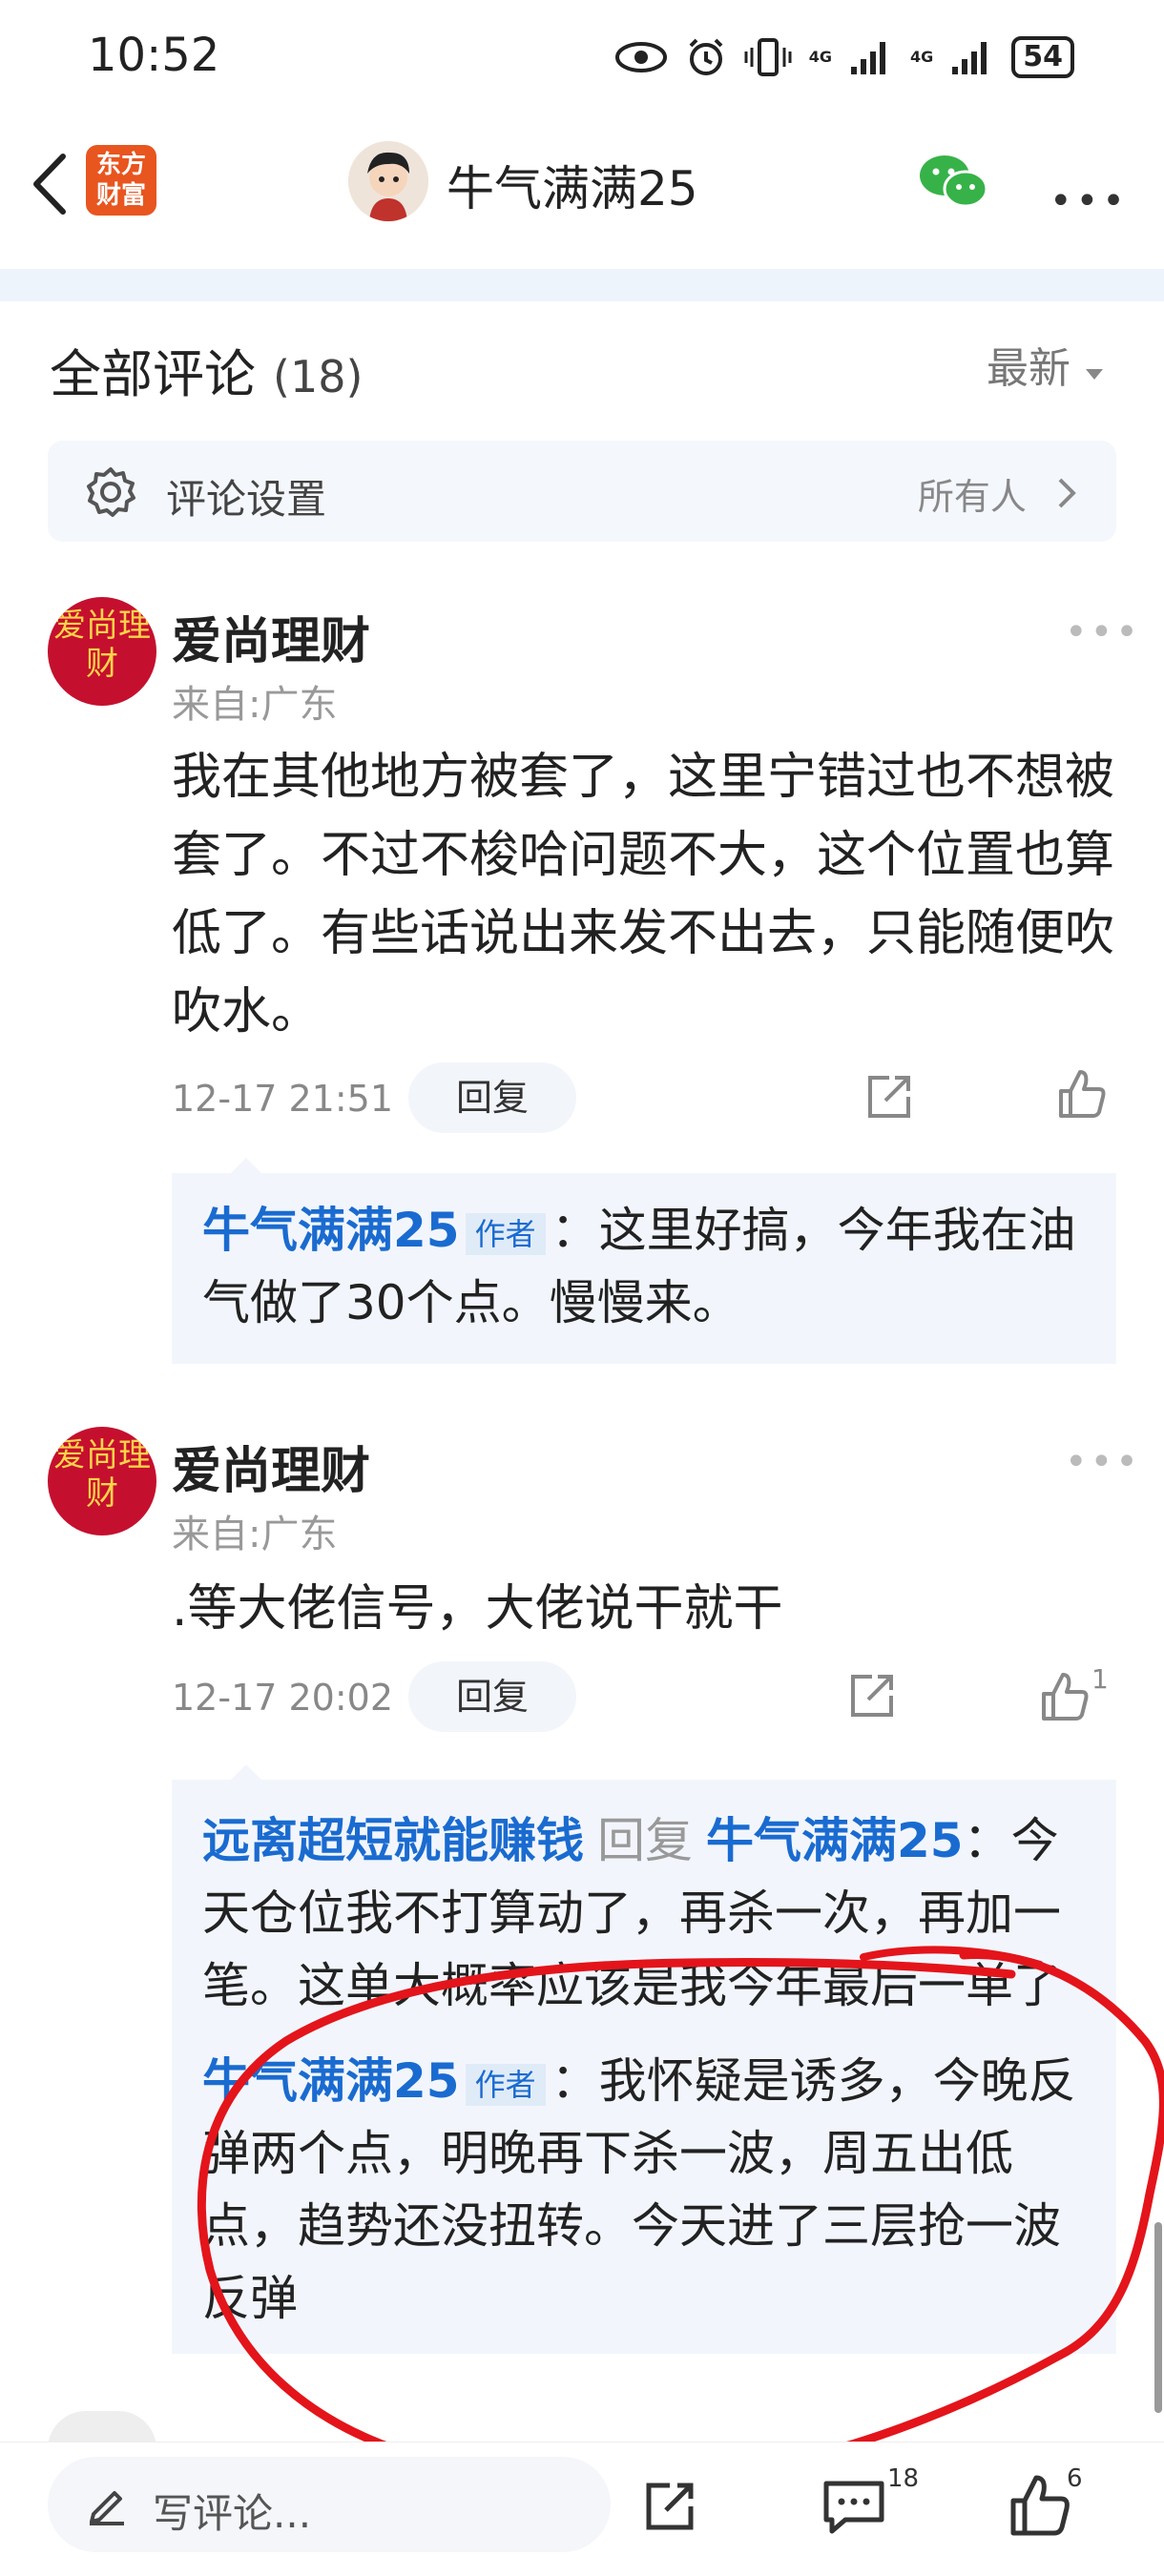 This screenshot has width=1164, height=2576. I want to click on comments-title: 全部评论, so click(153, 374).